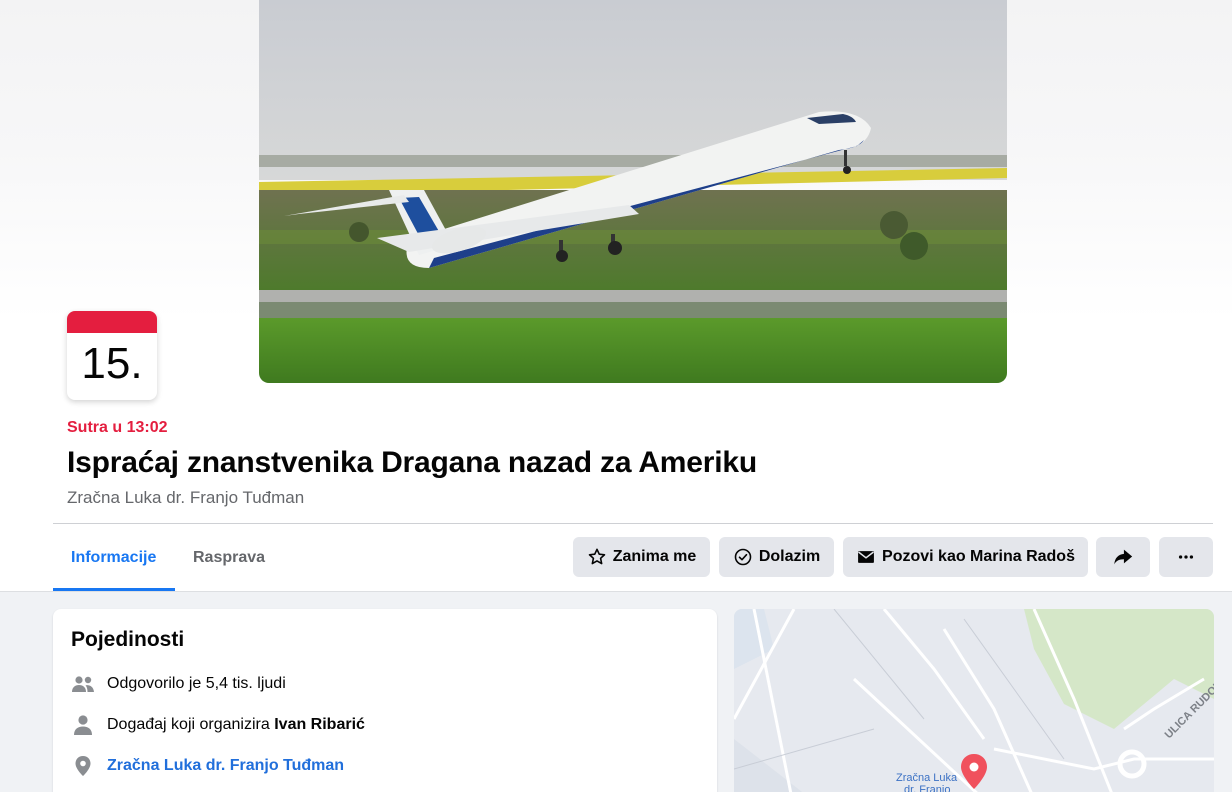 Image resolution: width=1232 pixels, height=792 pixels. Describe the element at coordinates (927, 788) in the screenshot. I see `map-pin-label-line2: dr. Franjo` at that location.